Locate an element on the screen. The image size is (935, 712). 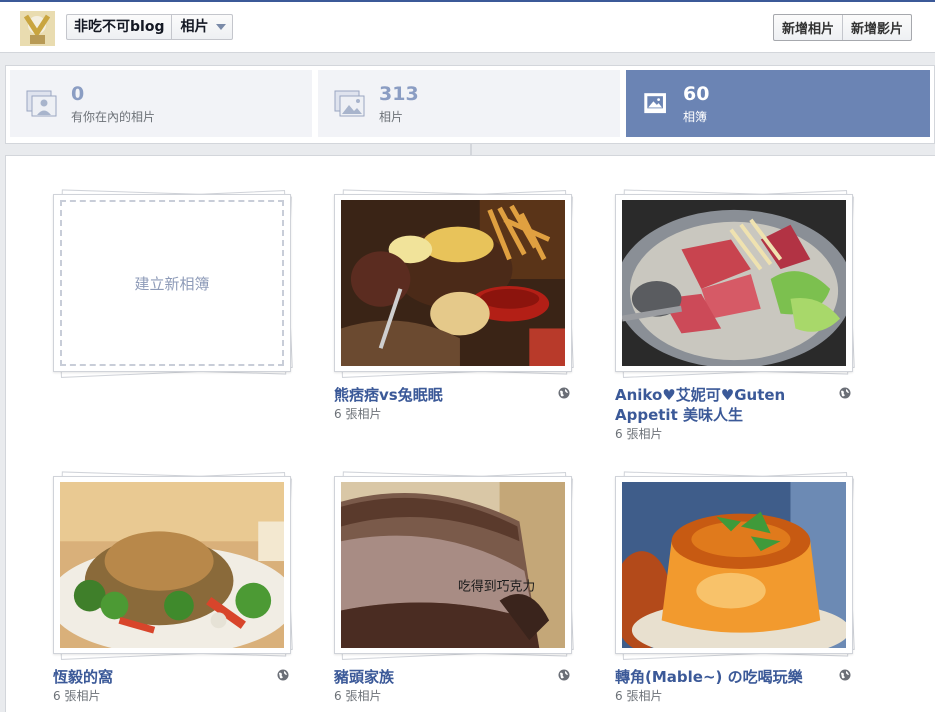
breadcrumb: 非吃不可blog 相片 is located at coordinates (150, 27).